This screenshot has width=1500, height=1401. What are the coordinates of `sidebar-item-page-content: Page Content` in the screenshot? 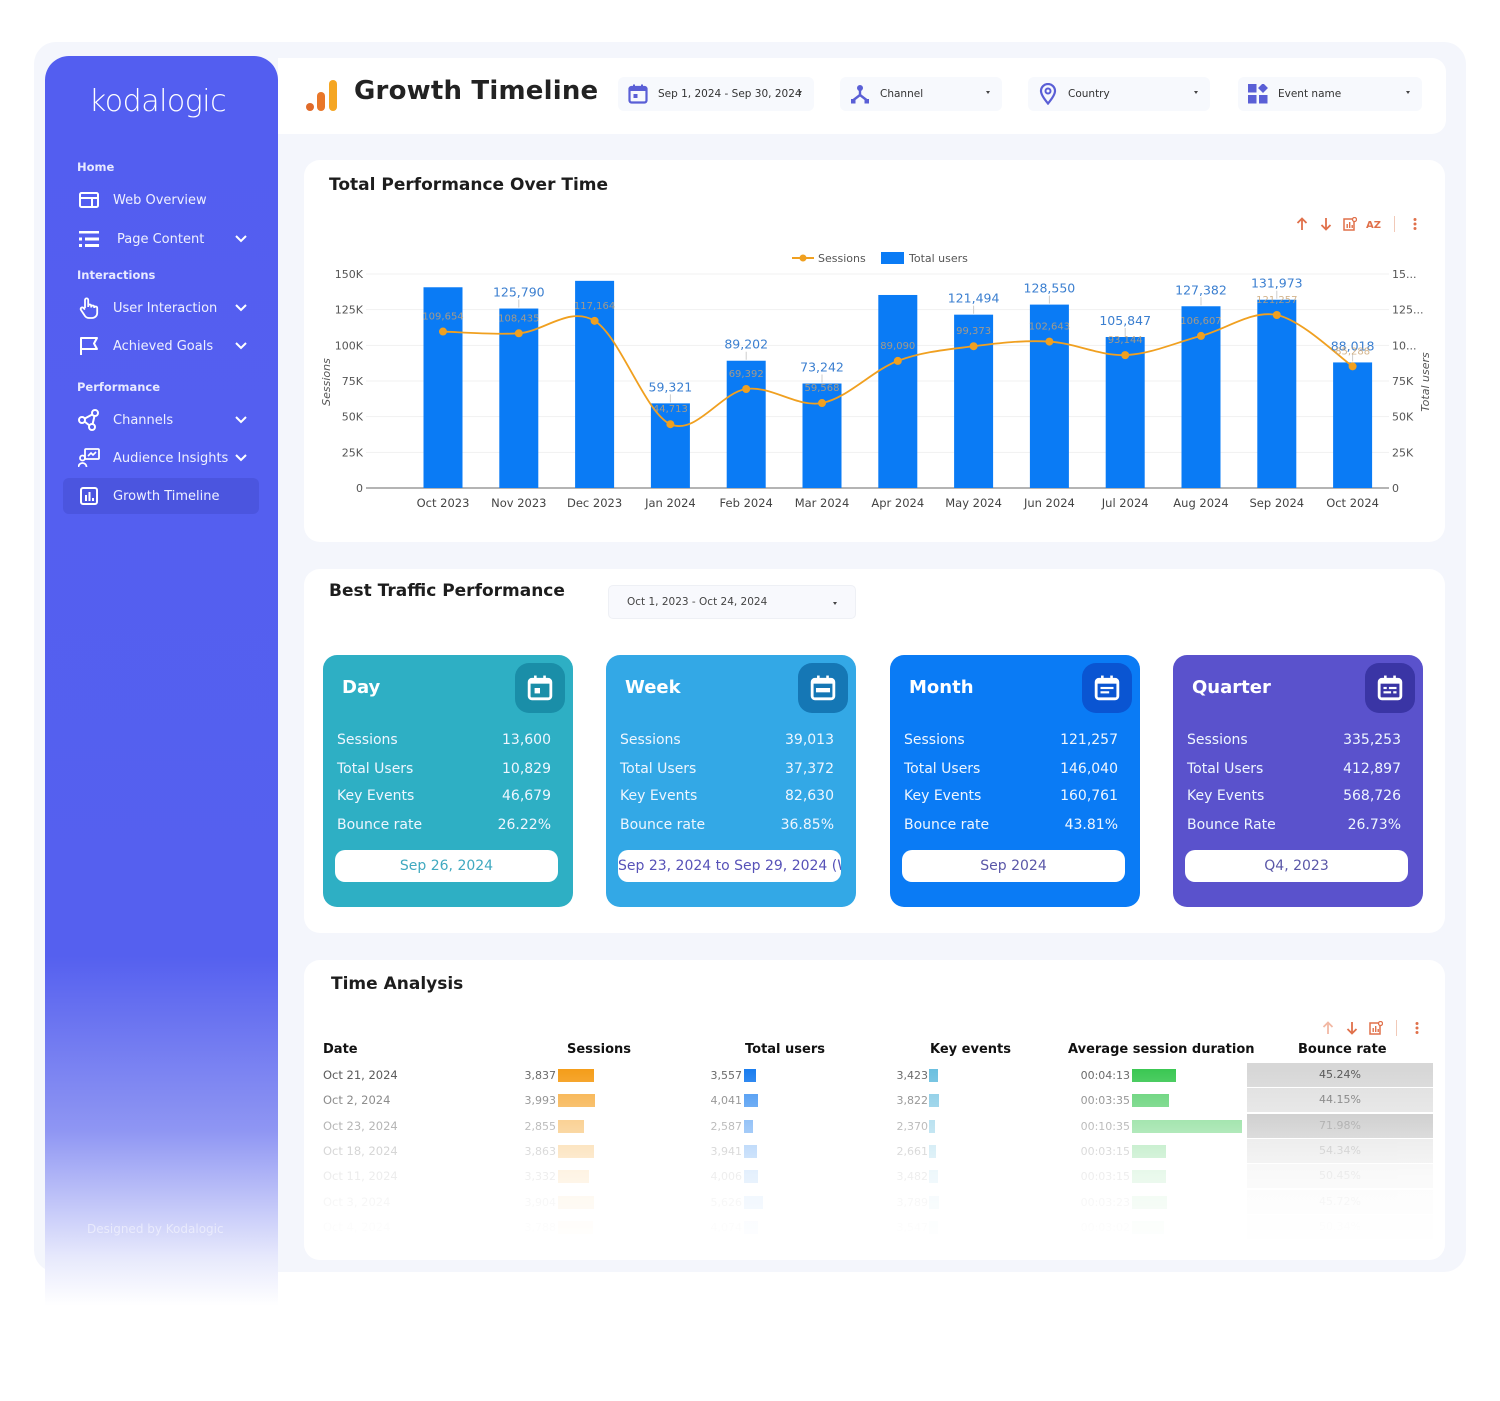 It's located at (161, 239).